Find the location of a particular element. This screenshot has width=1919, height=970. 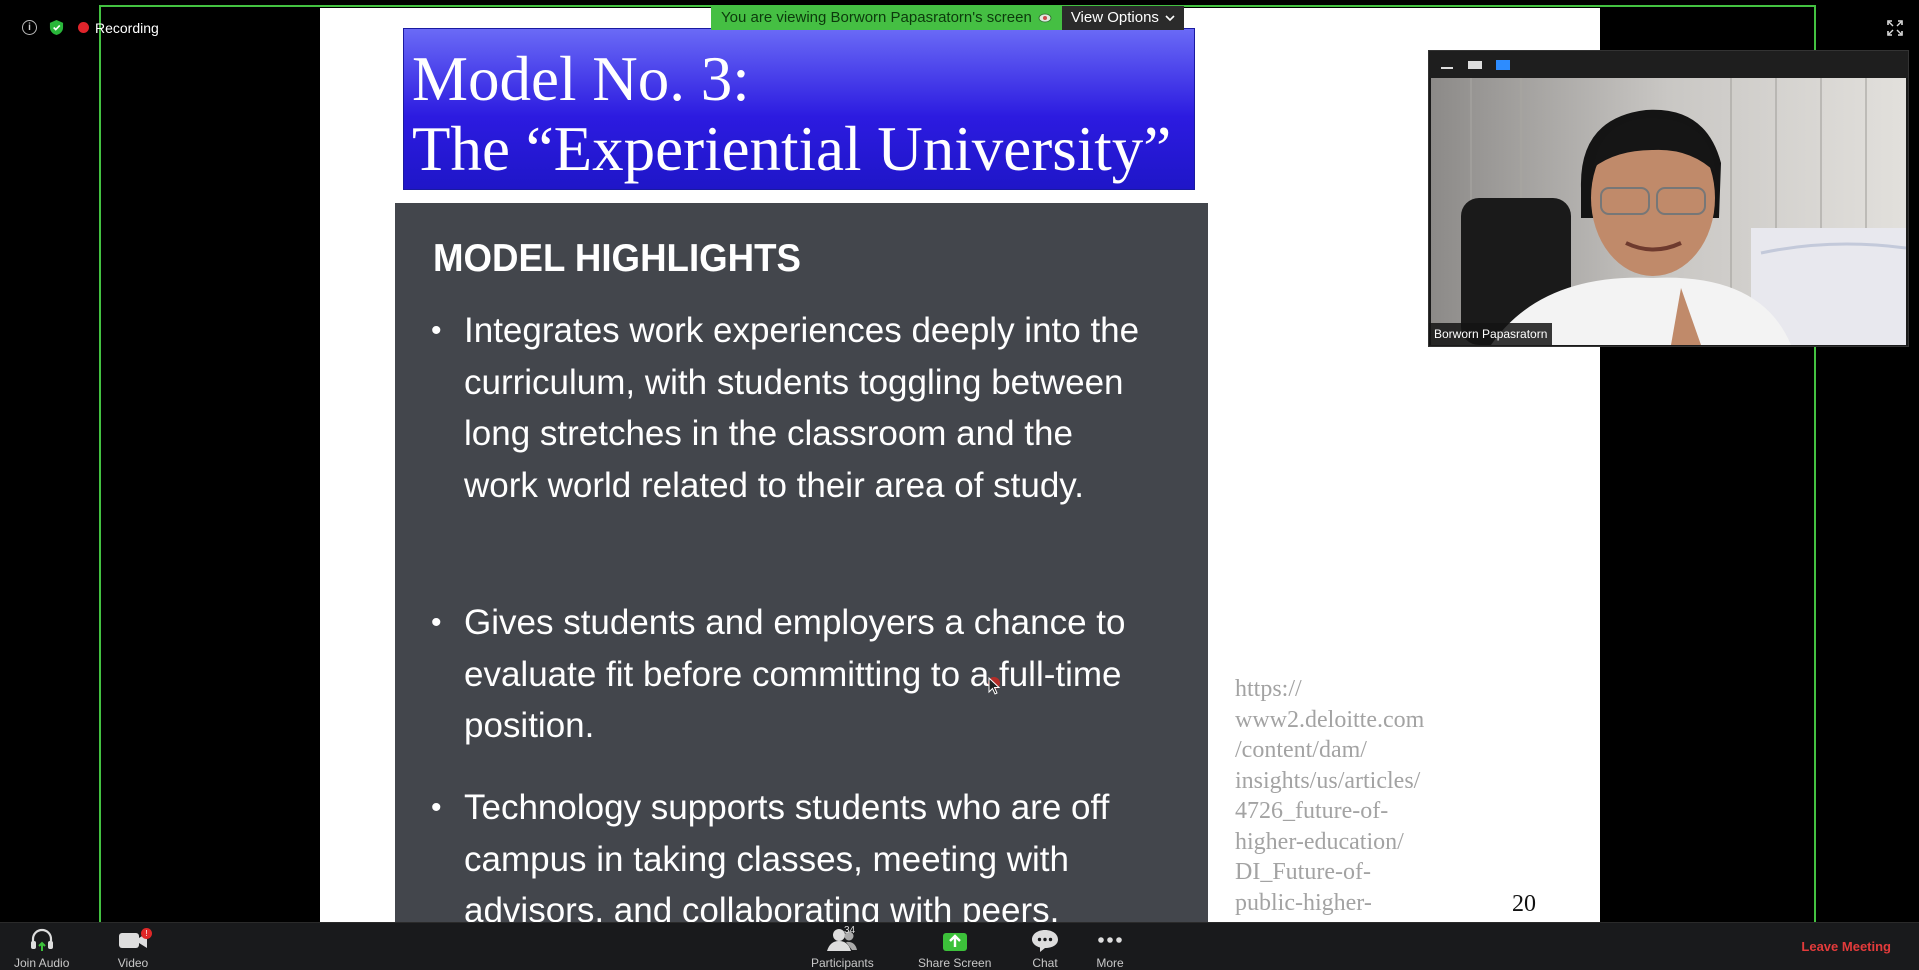

speaker-view-icon is located at coordinates (1475, 65).